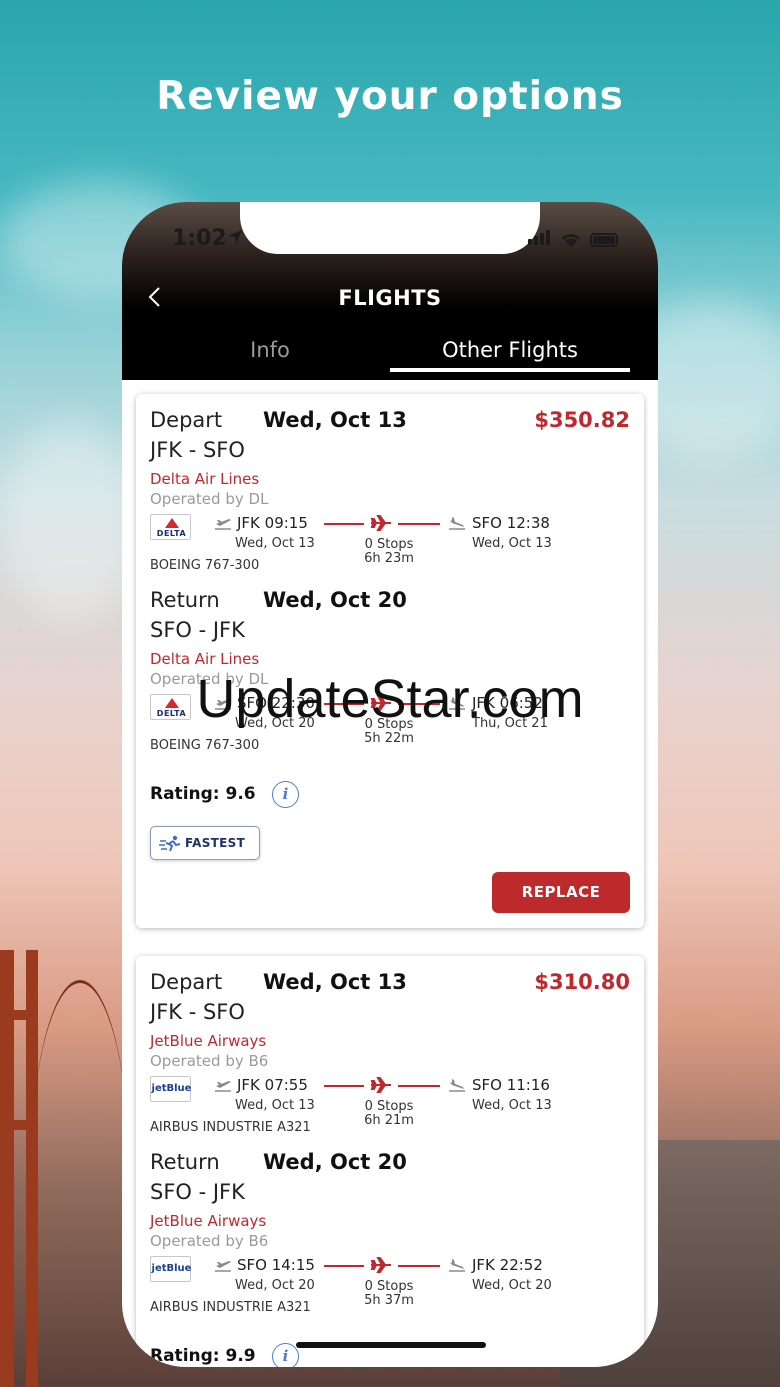 This screenshot has width=780, height=1387. What do you see at coordinates (389, 1113) in the screenshot?
I see `stops-info: 0 Stops 6h 21m` at bounding box center [389, 1113].